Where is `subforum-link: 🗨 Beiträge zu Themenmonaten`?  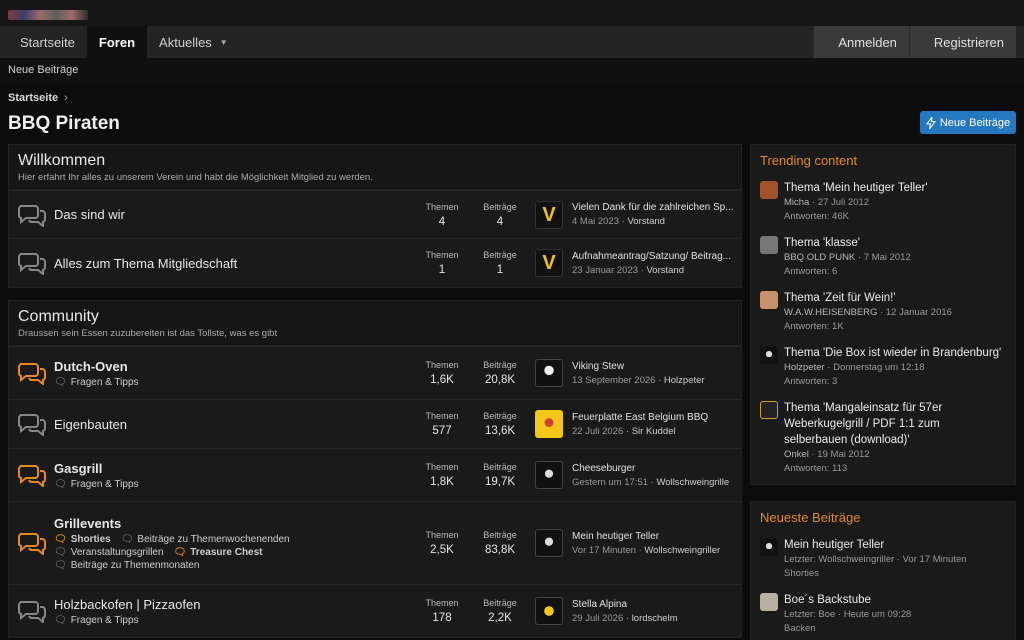
subforum-link: 🗨 Beiträge zu Themenmonaten is located at coordinates (127, 565).